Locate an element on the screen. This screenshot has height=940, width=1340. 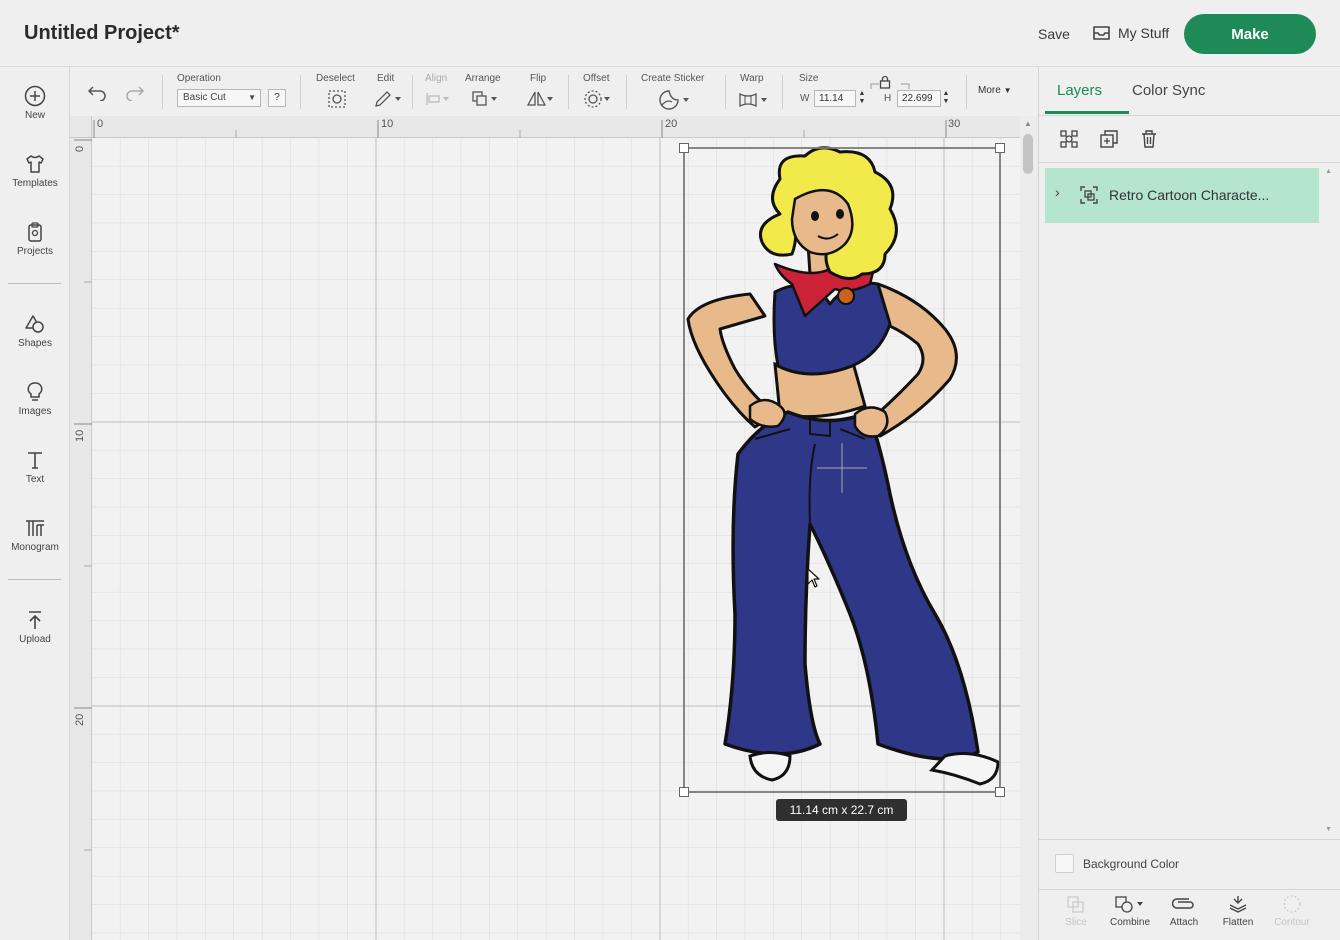
tab-color-sync: Color Sync is located at coordinates (1168, 90).